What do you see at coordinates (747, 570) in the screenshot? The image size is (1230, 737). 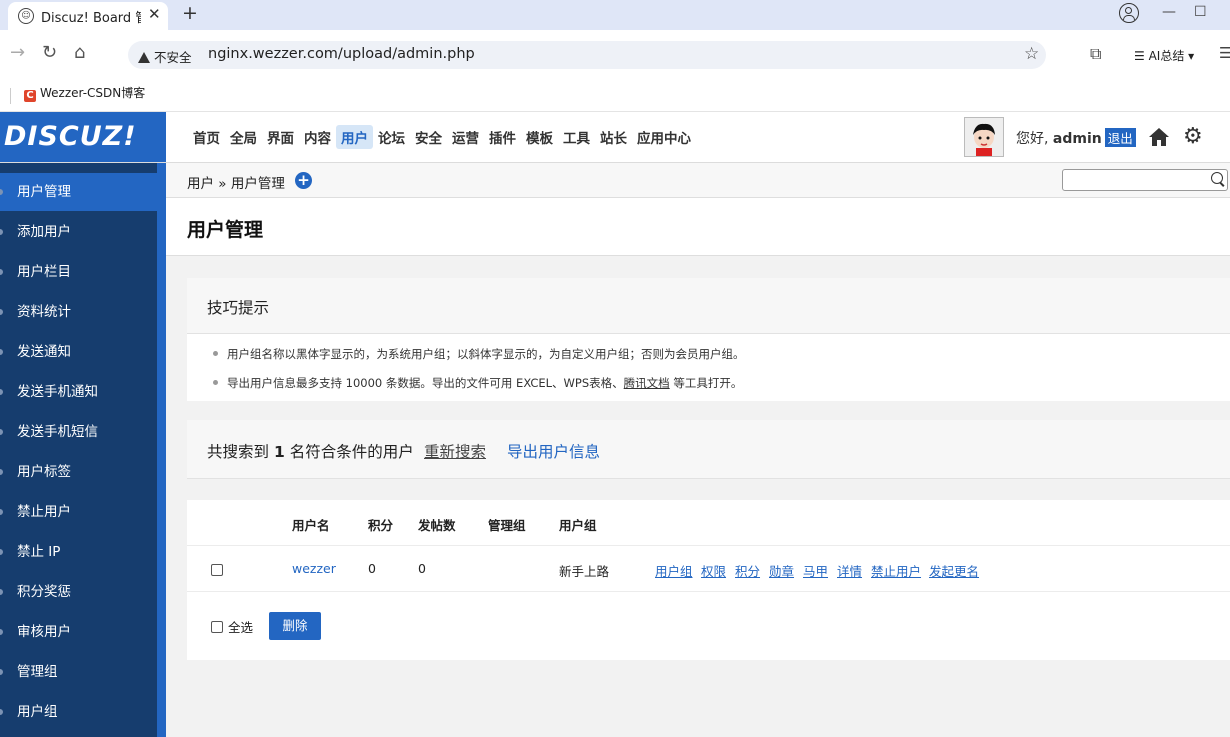 I see `action-credits-link: 积分` at bounding box center [747, 570].